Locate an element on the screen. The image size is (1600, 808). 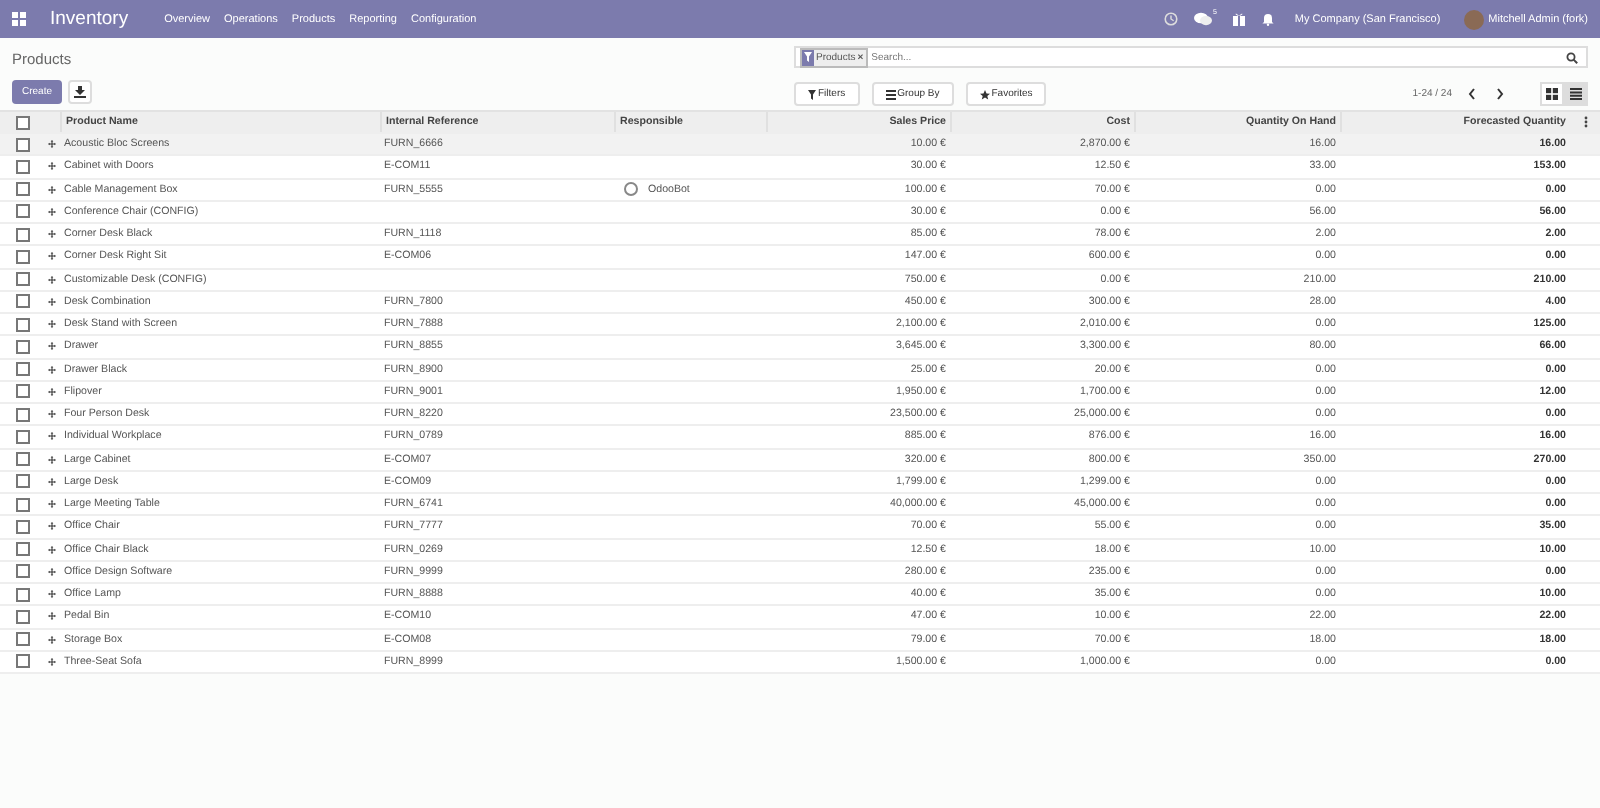
search-icon is located at coordinates (1572, 57).